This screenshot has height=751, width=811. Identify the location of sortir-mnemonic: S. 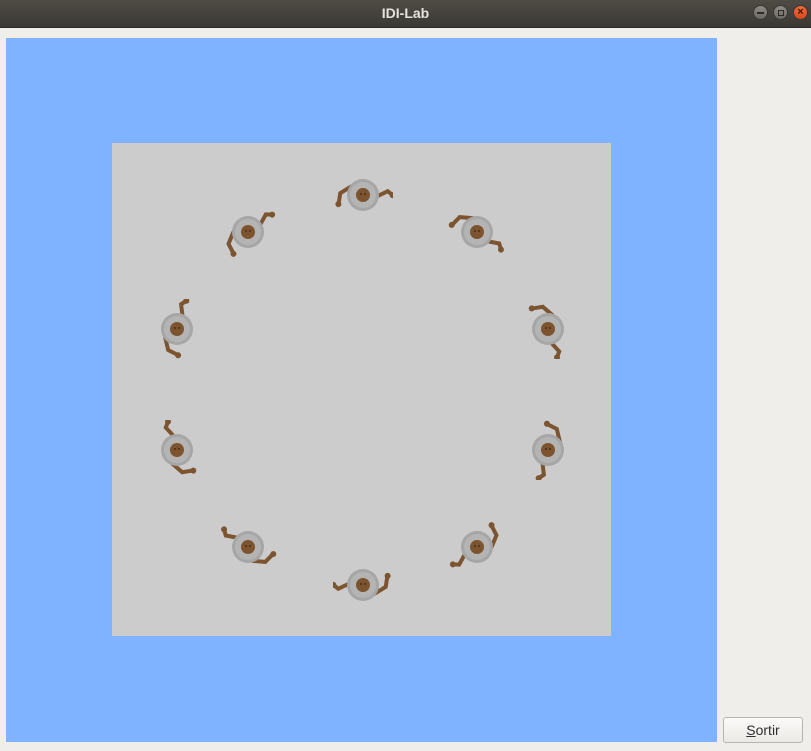
(751, 730).